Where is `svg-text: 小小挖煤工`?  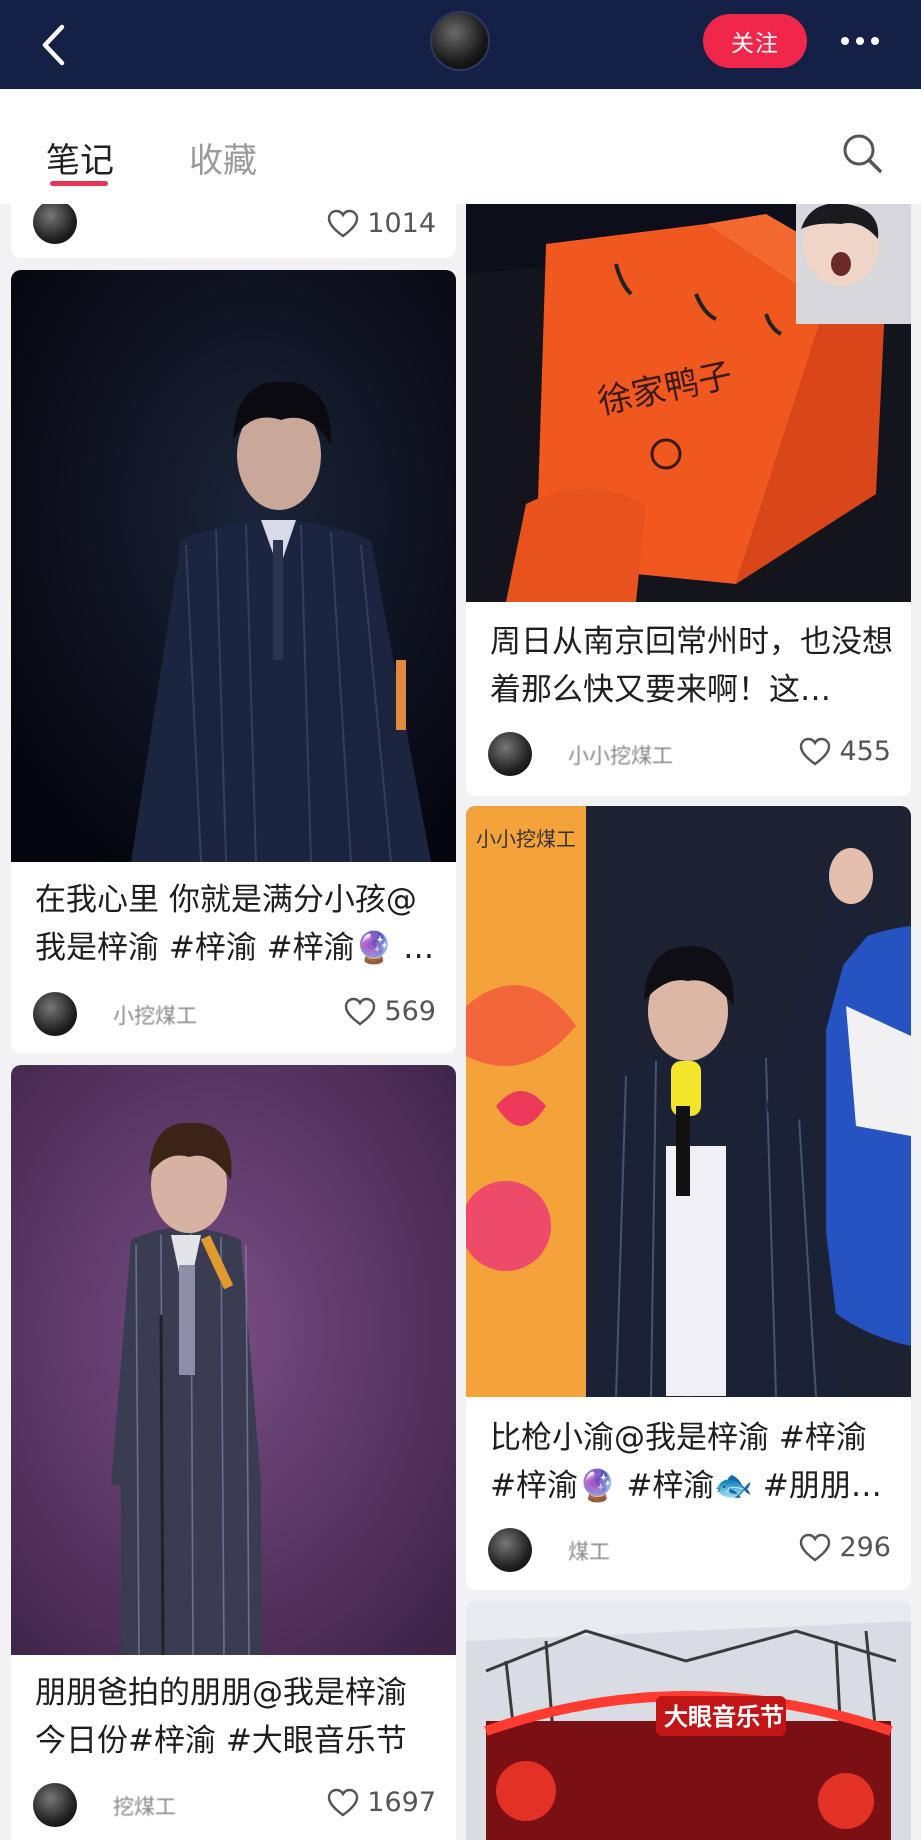 svg-text: 小小挖煤工 is located at coordinates (526, 839).